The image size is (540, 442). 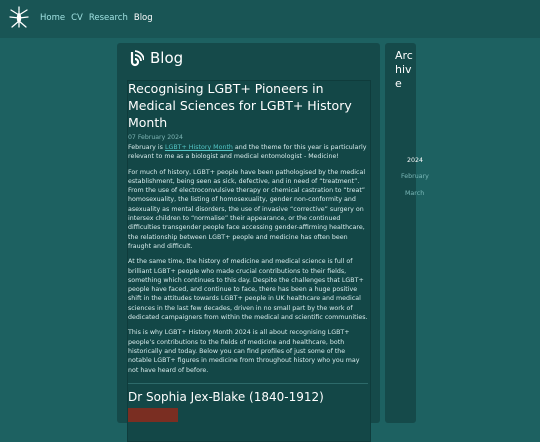 What do you see at coordinates (270, 19) in the screenshot?
I see `top-navbar: Home CV Research Blog` at bounding box center [270, 19].